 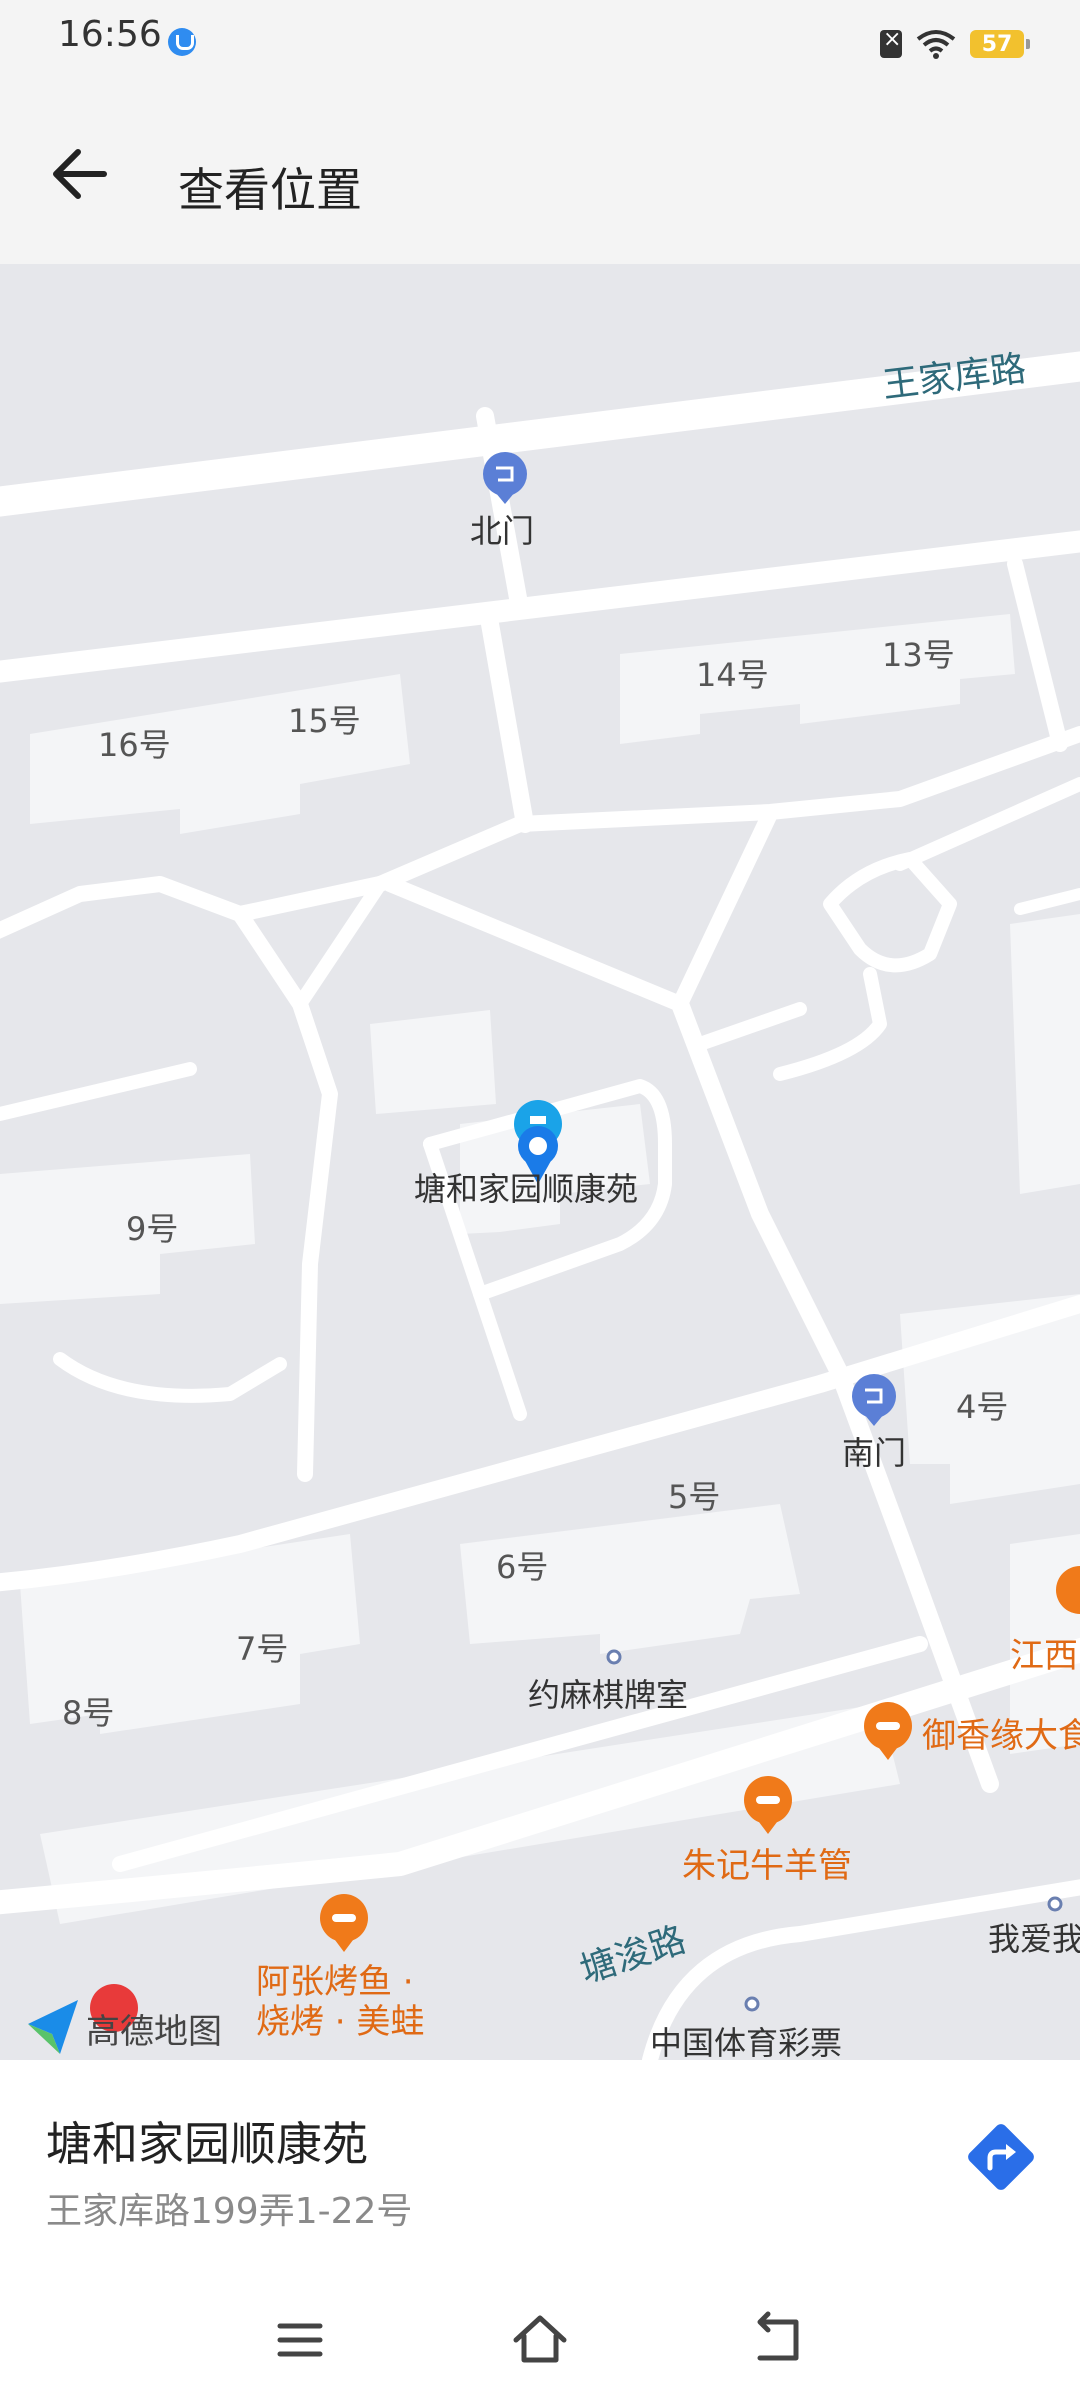 I want to click on sim-off-icon, so click(x=891, y=42).